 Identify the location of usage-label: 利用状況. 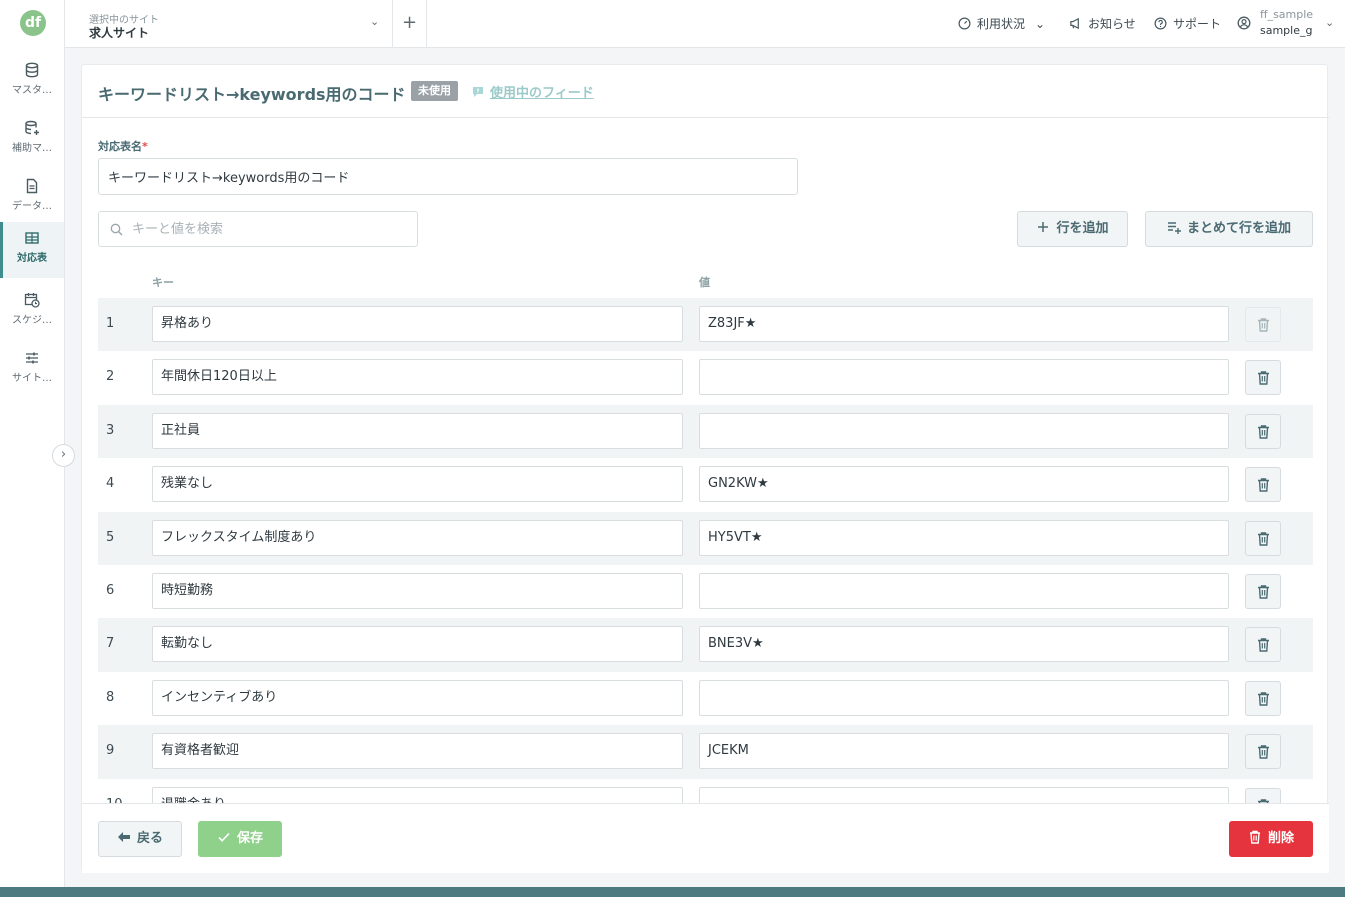
(1001, 24).